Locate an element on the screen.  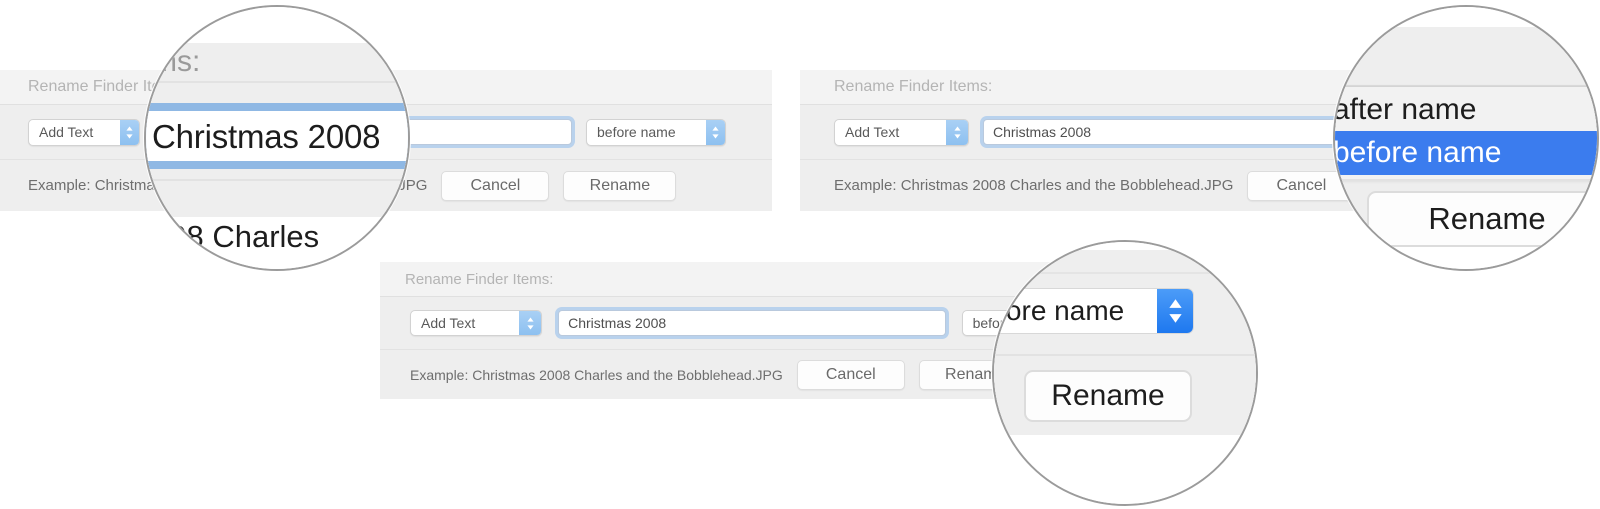
rename-button-label: Rename is located at coordinates (620, 185).